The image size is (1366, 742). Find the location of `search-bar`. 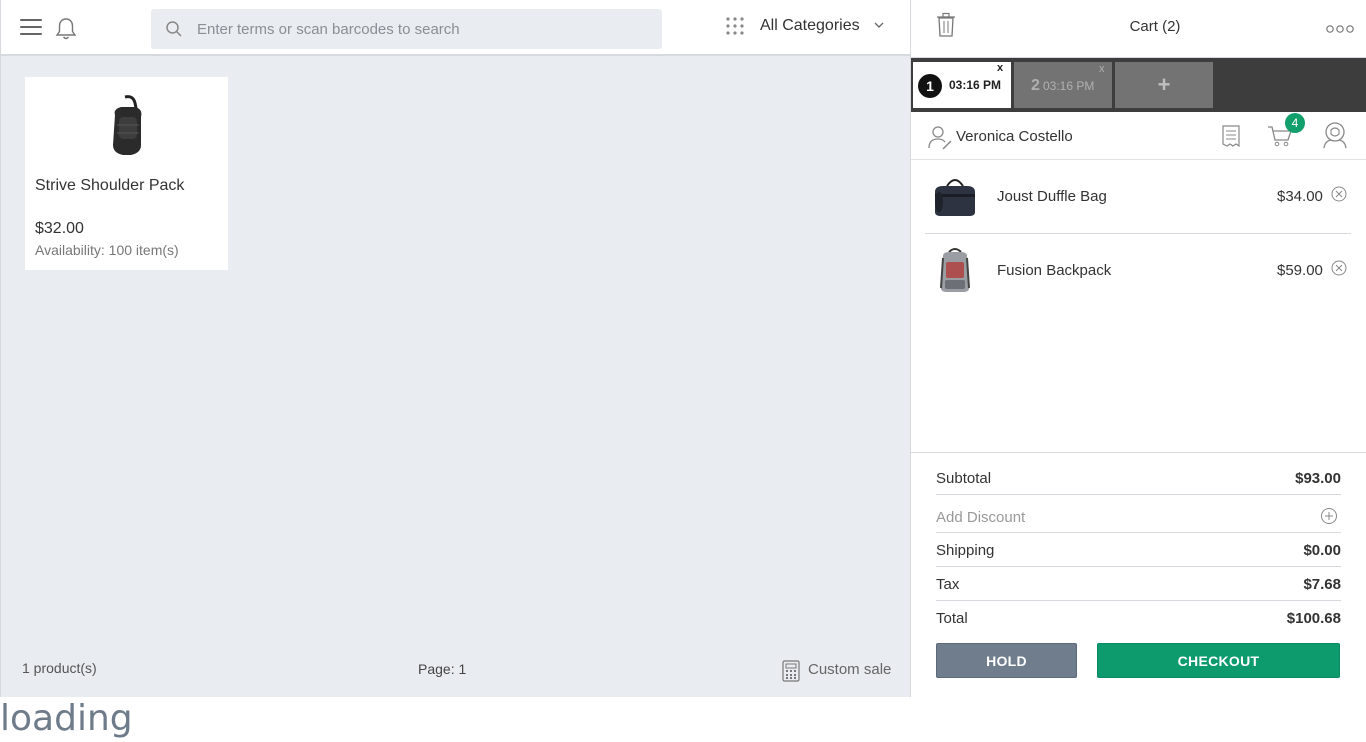

search-bar is located at coordinates (406, 29).